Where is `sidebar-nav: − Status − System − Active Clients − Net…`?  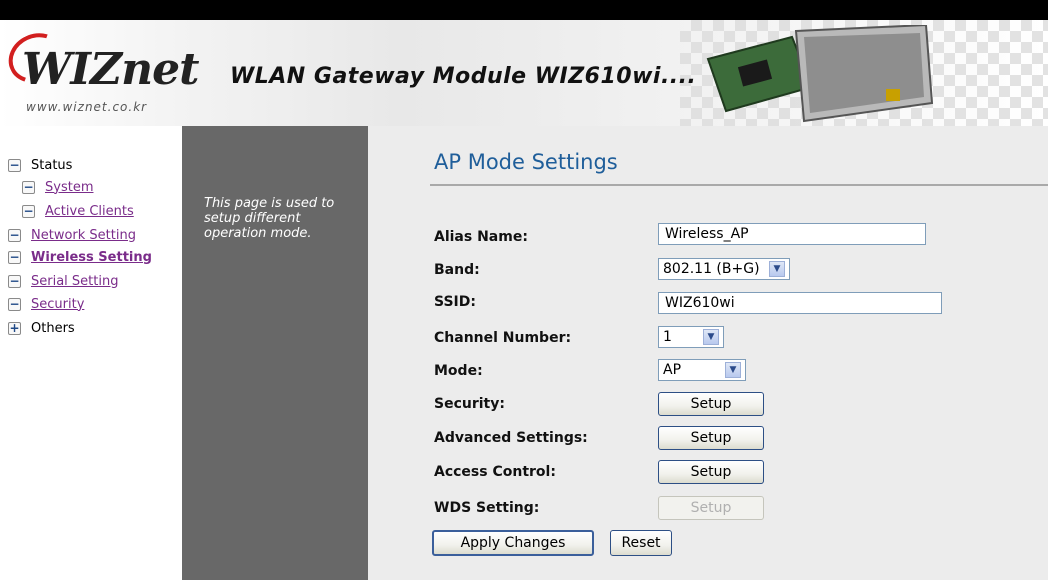
sidebar-nav: − Status − System − Active Clients − Net… is located at coordinates (91, 353).